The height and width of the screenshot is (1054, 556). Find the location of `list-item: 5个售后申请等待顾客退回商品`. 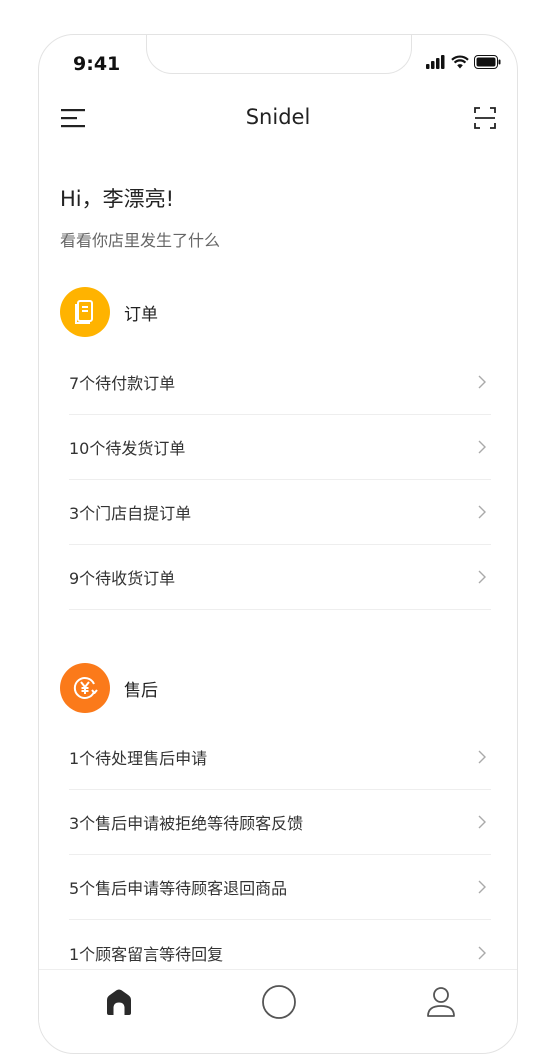

list-item: 5个售后申请等待顾客退回商品 is located at coordinates (280, 887).